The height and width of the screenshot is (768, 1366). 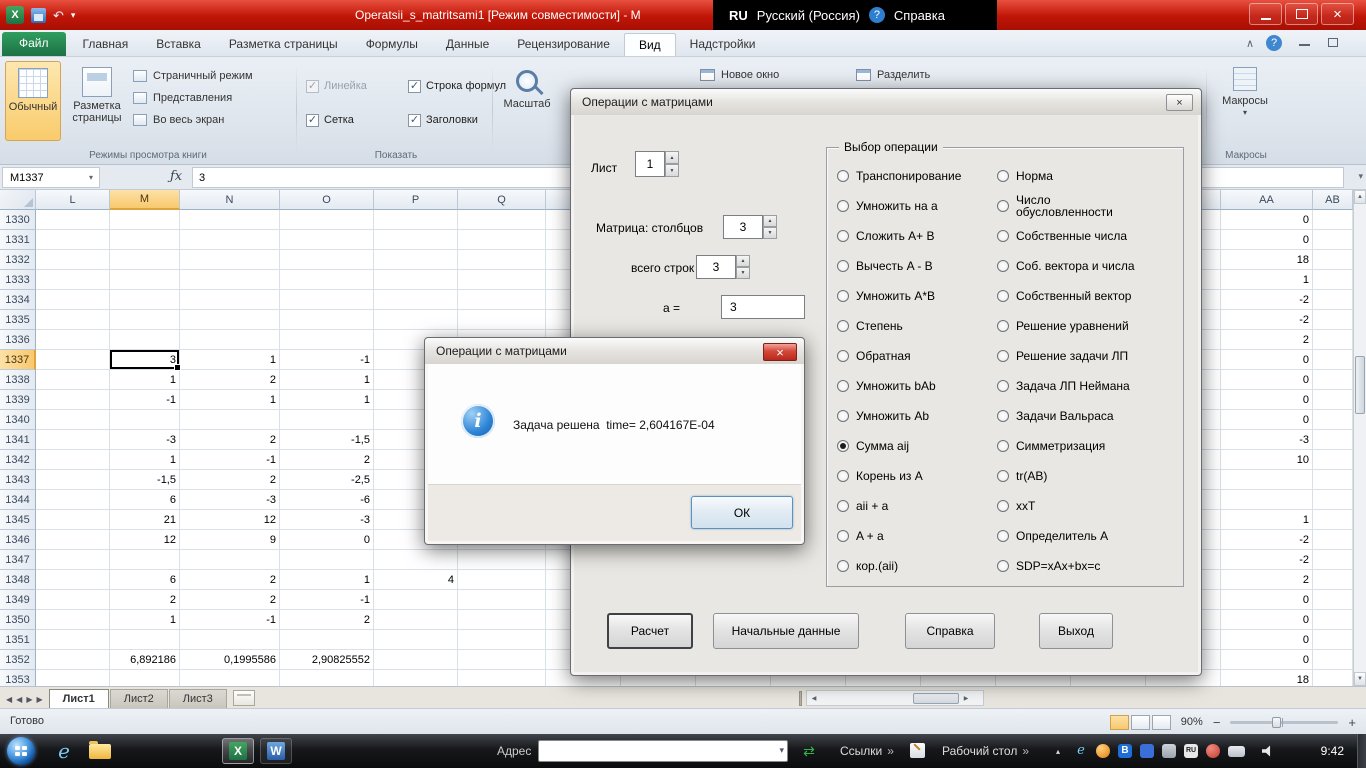 What do you see at coordinates (743, 227) in the screenshot?
I see `cols-spinner: 3` at bounding box center [743, 227].